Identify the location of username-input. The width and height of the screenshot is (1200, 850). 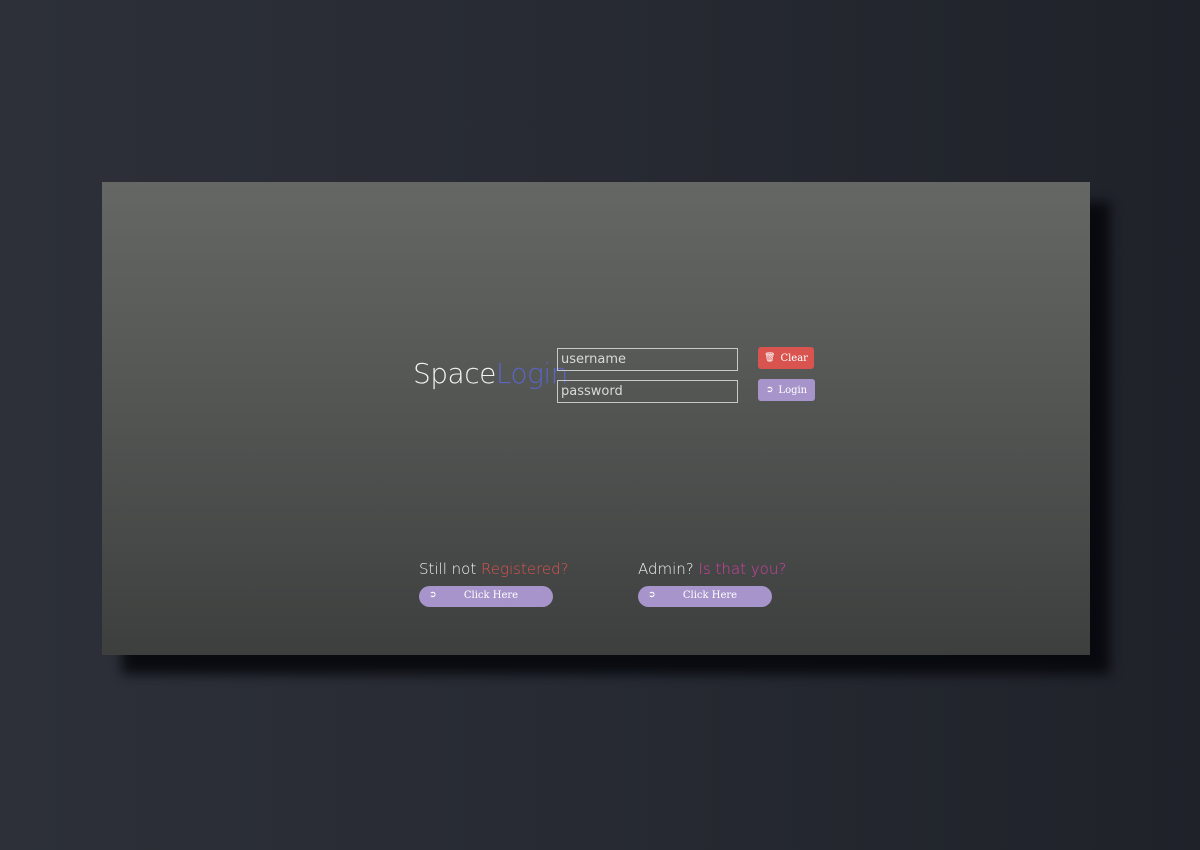
(647, 359).